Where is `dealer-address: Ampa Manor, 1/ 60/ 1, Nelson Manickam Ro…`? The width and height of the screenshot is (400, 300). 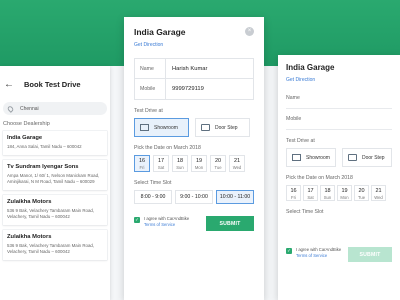 dealer-address: Ampa Manor, 1/ 60/ 1, Nelson Manickam Ro… is located at coordinates (53, 178).